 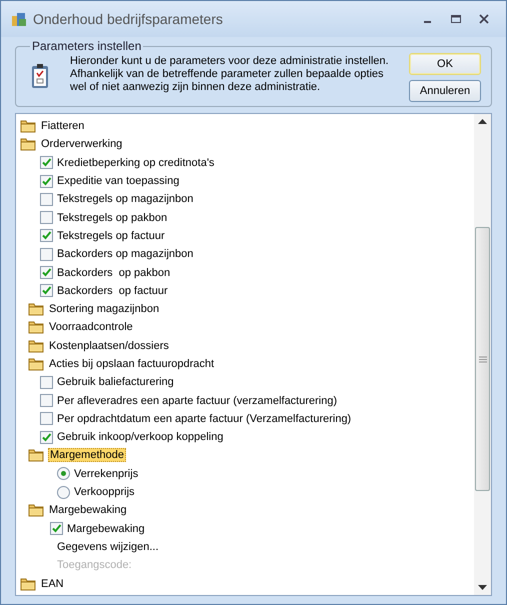 I want to click on tree-item: Margebewaking, so click(x=88, y=510).